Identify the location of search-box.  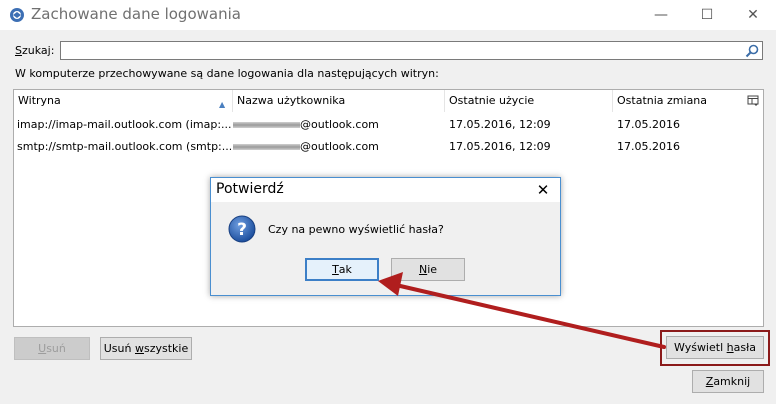
(411, 50).